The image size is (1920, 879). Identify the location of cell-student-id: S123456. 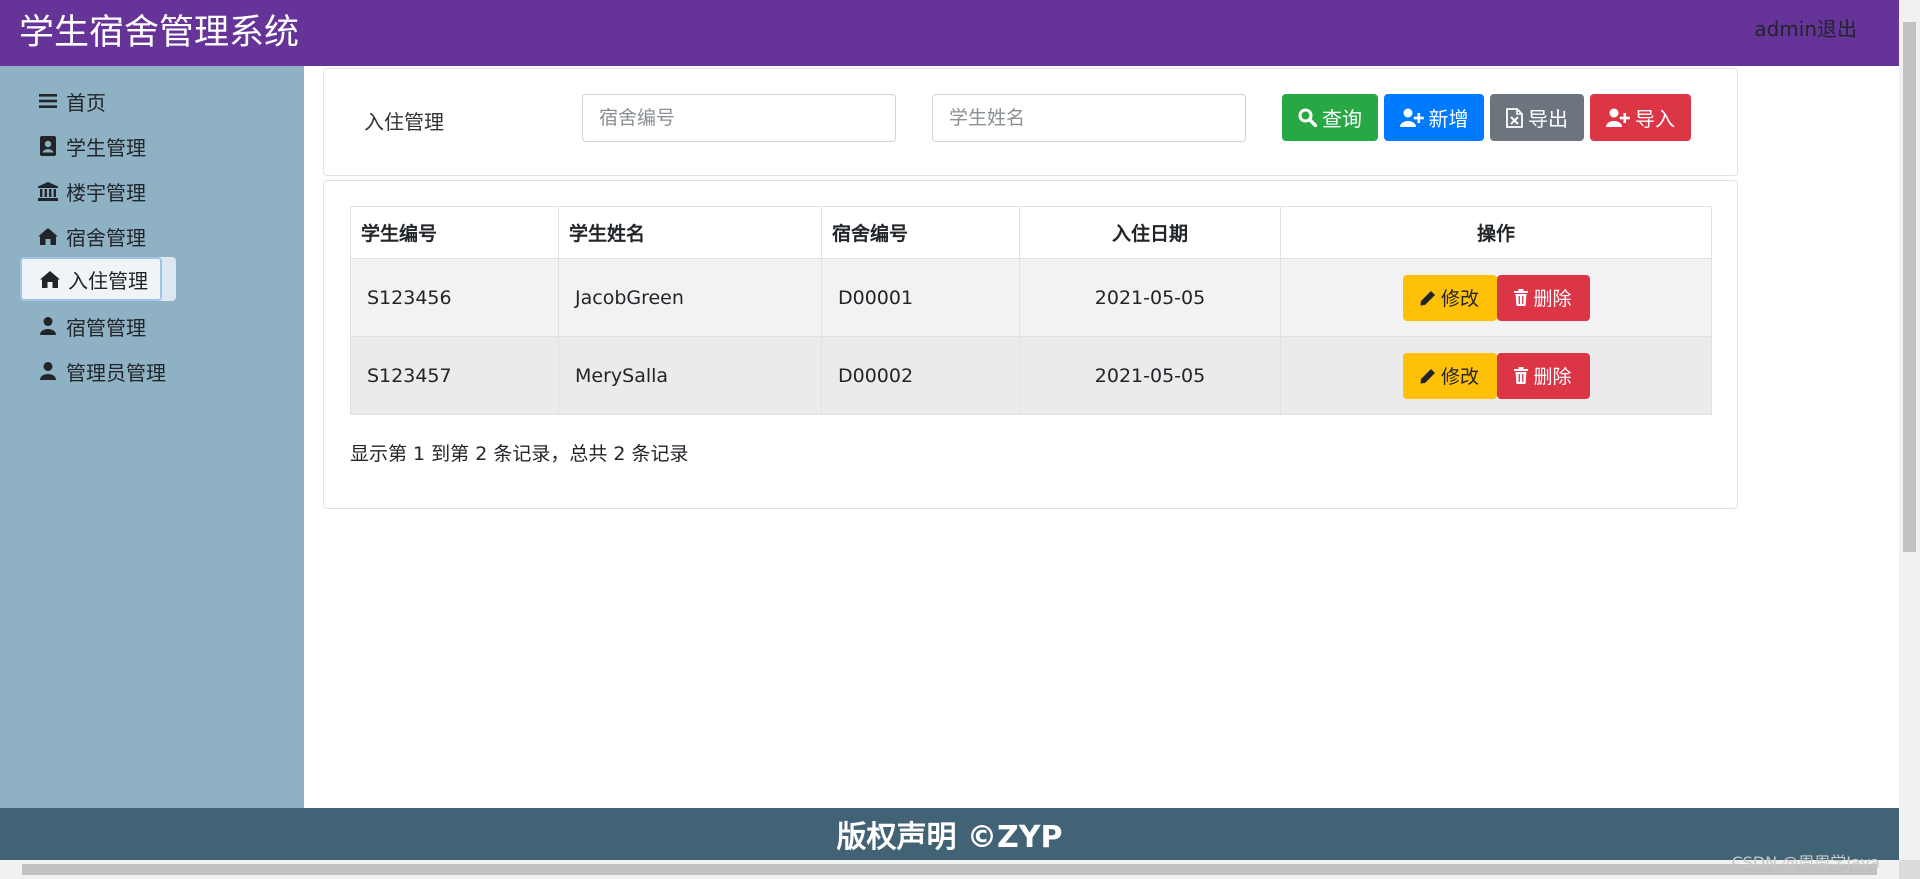
(454, 297).